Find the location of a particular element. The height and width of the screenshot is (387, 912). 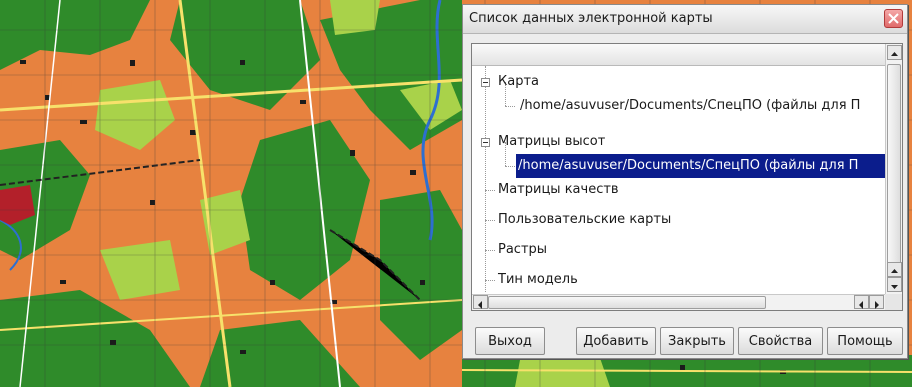

horizontal-scrollbar is located at coordinates (679, 302).